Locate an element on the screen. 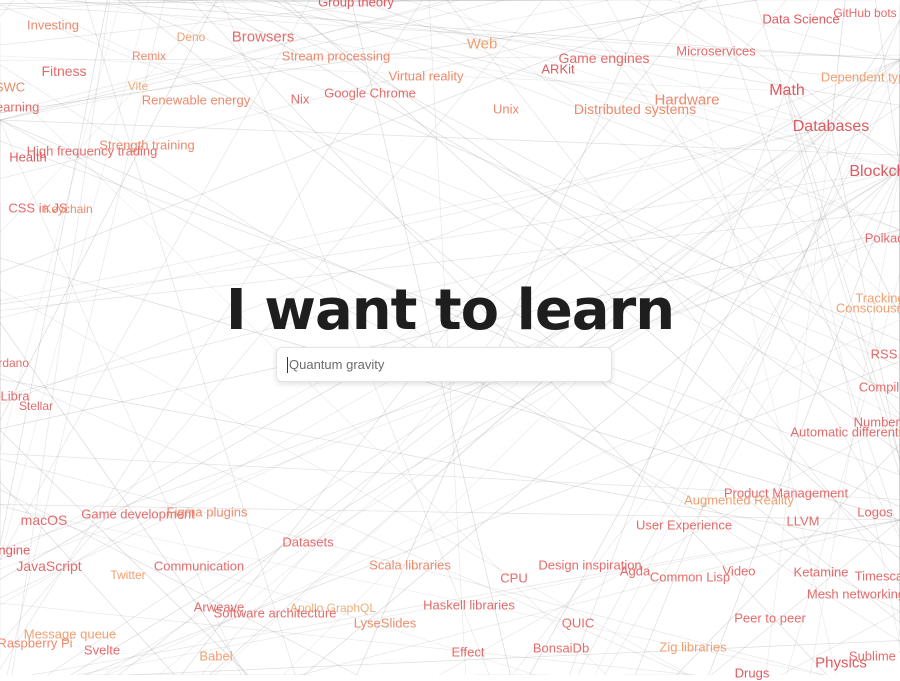  topic-link: Communication is located at coordinates (199, 566).